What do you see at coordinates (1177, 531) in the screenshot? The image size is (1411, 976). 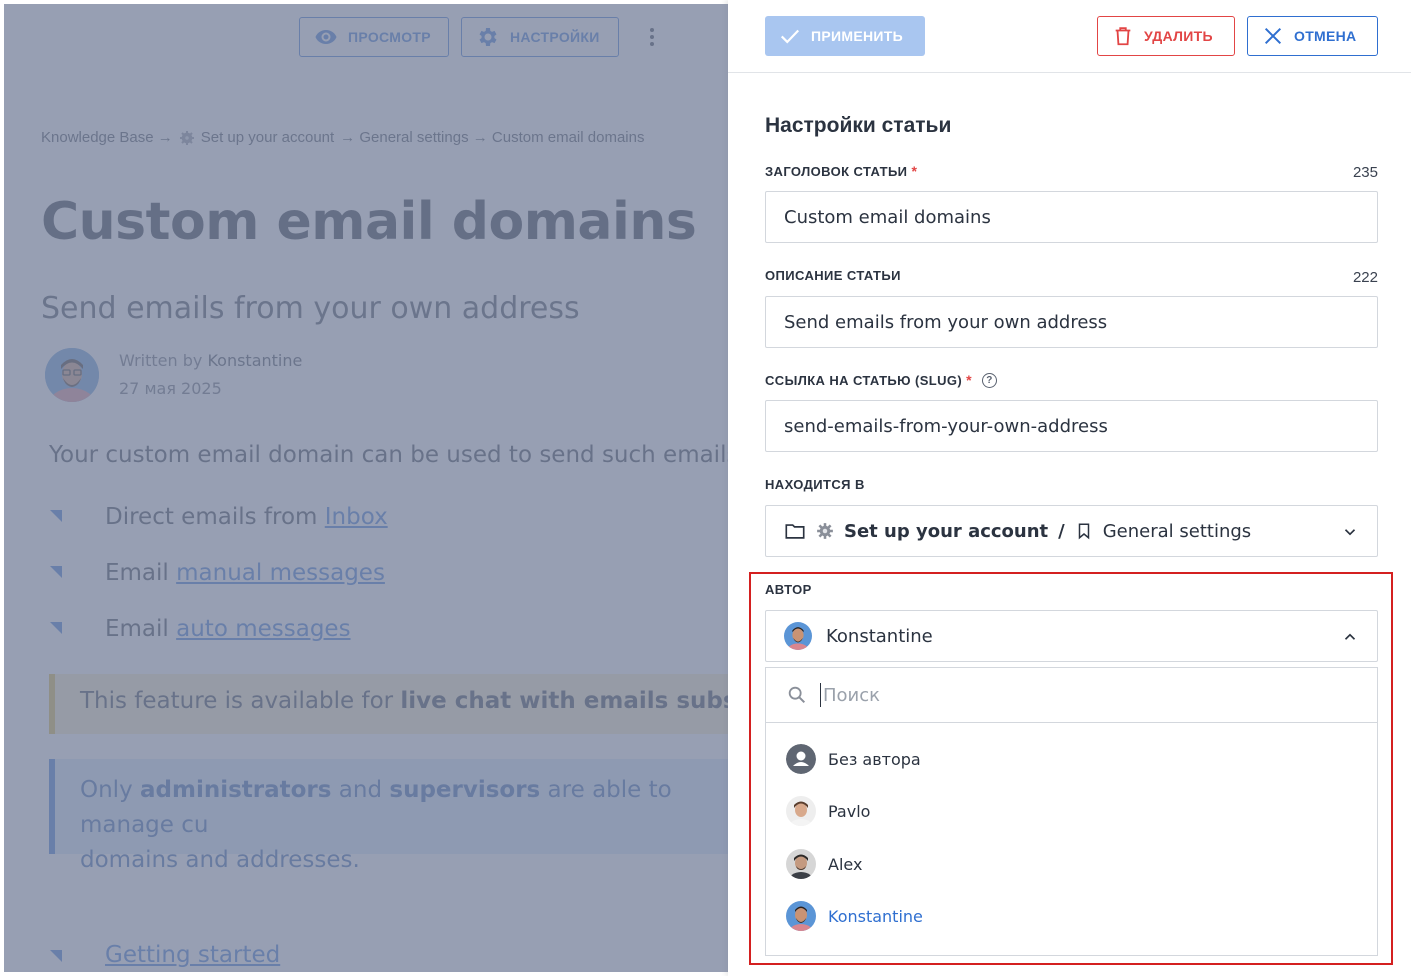 I see `location-category: General settings` at bounding box center [1177, 531].